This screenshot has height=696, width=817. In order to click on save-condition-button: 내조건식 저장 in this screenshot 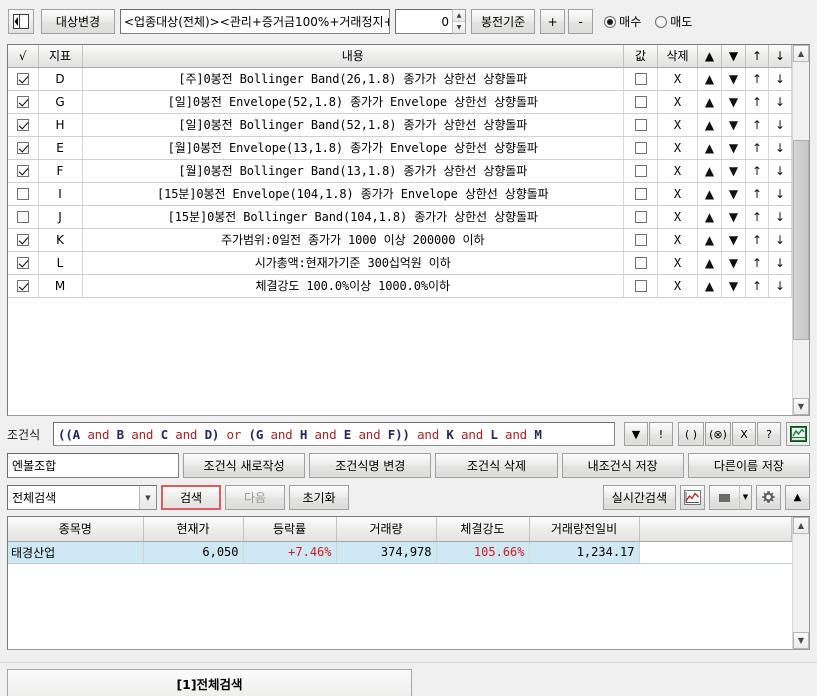, I will do `click(622, 465)`.